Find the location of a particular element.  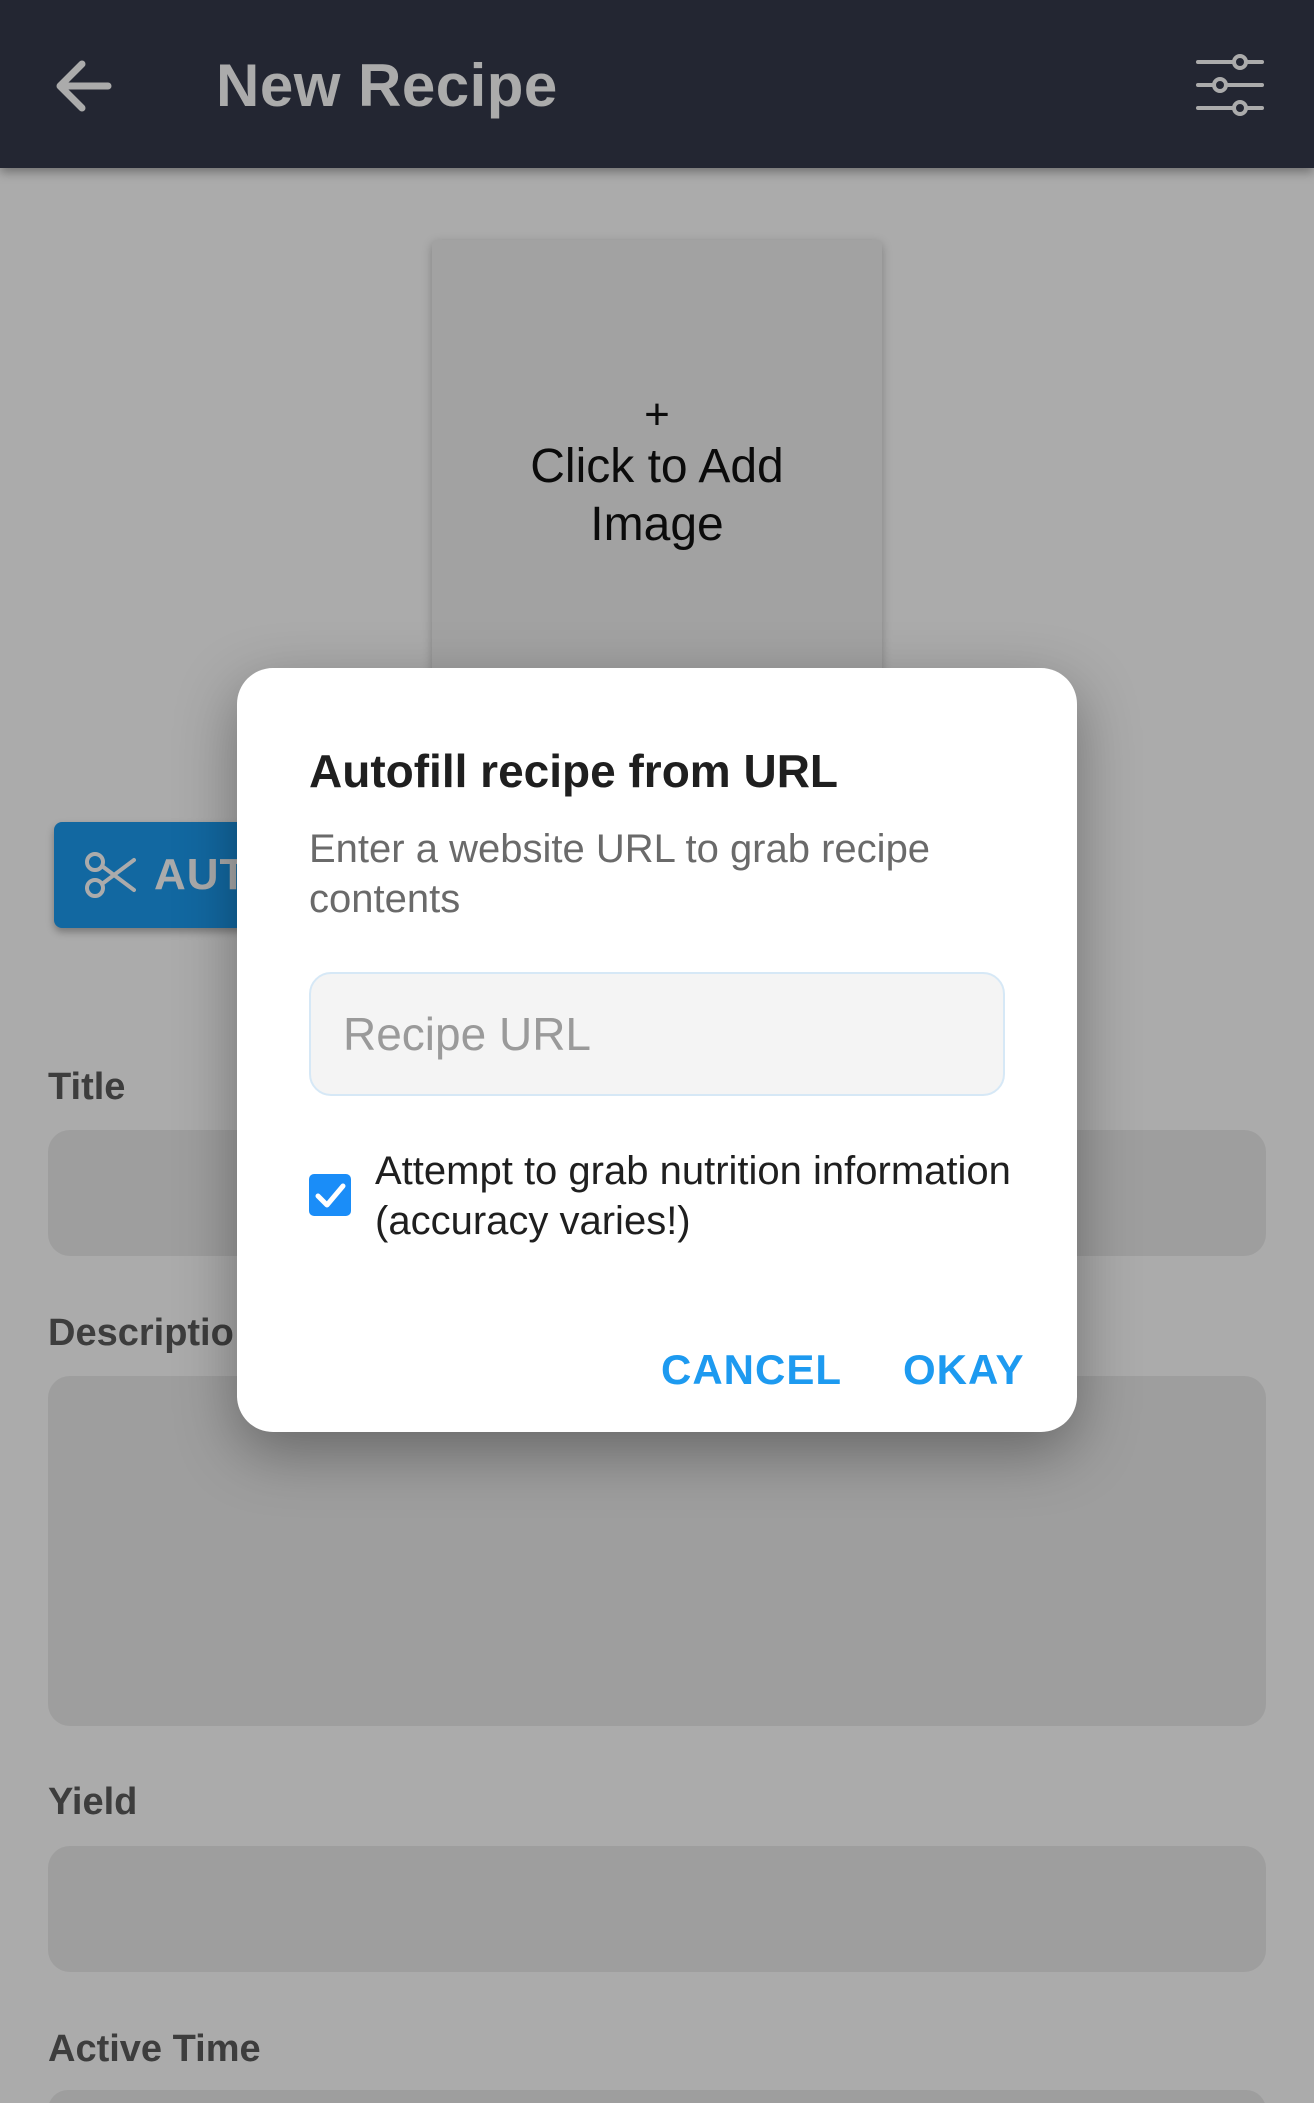

checkmark-icon is located at coordinates (330, 1195).